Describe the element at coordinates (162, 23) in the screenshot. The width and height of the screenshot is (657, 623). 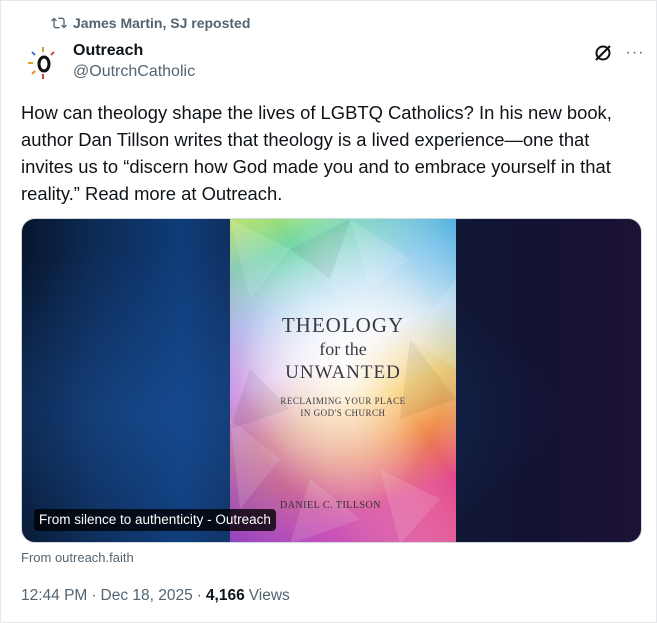
I see `repost-label: James Martin, SJ reposted` at that location.